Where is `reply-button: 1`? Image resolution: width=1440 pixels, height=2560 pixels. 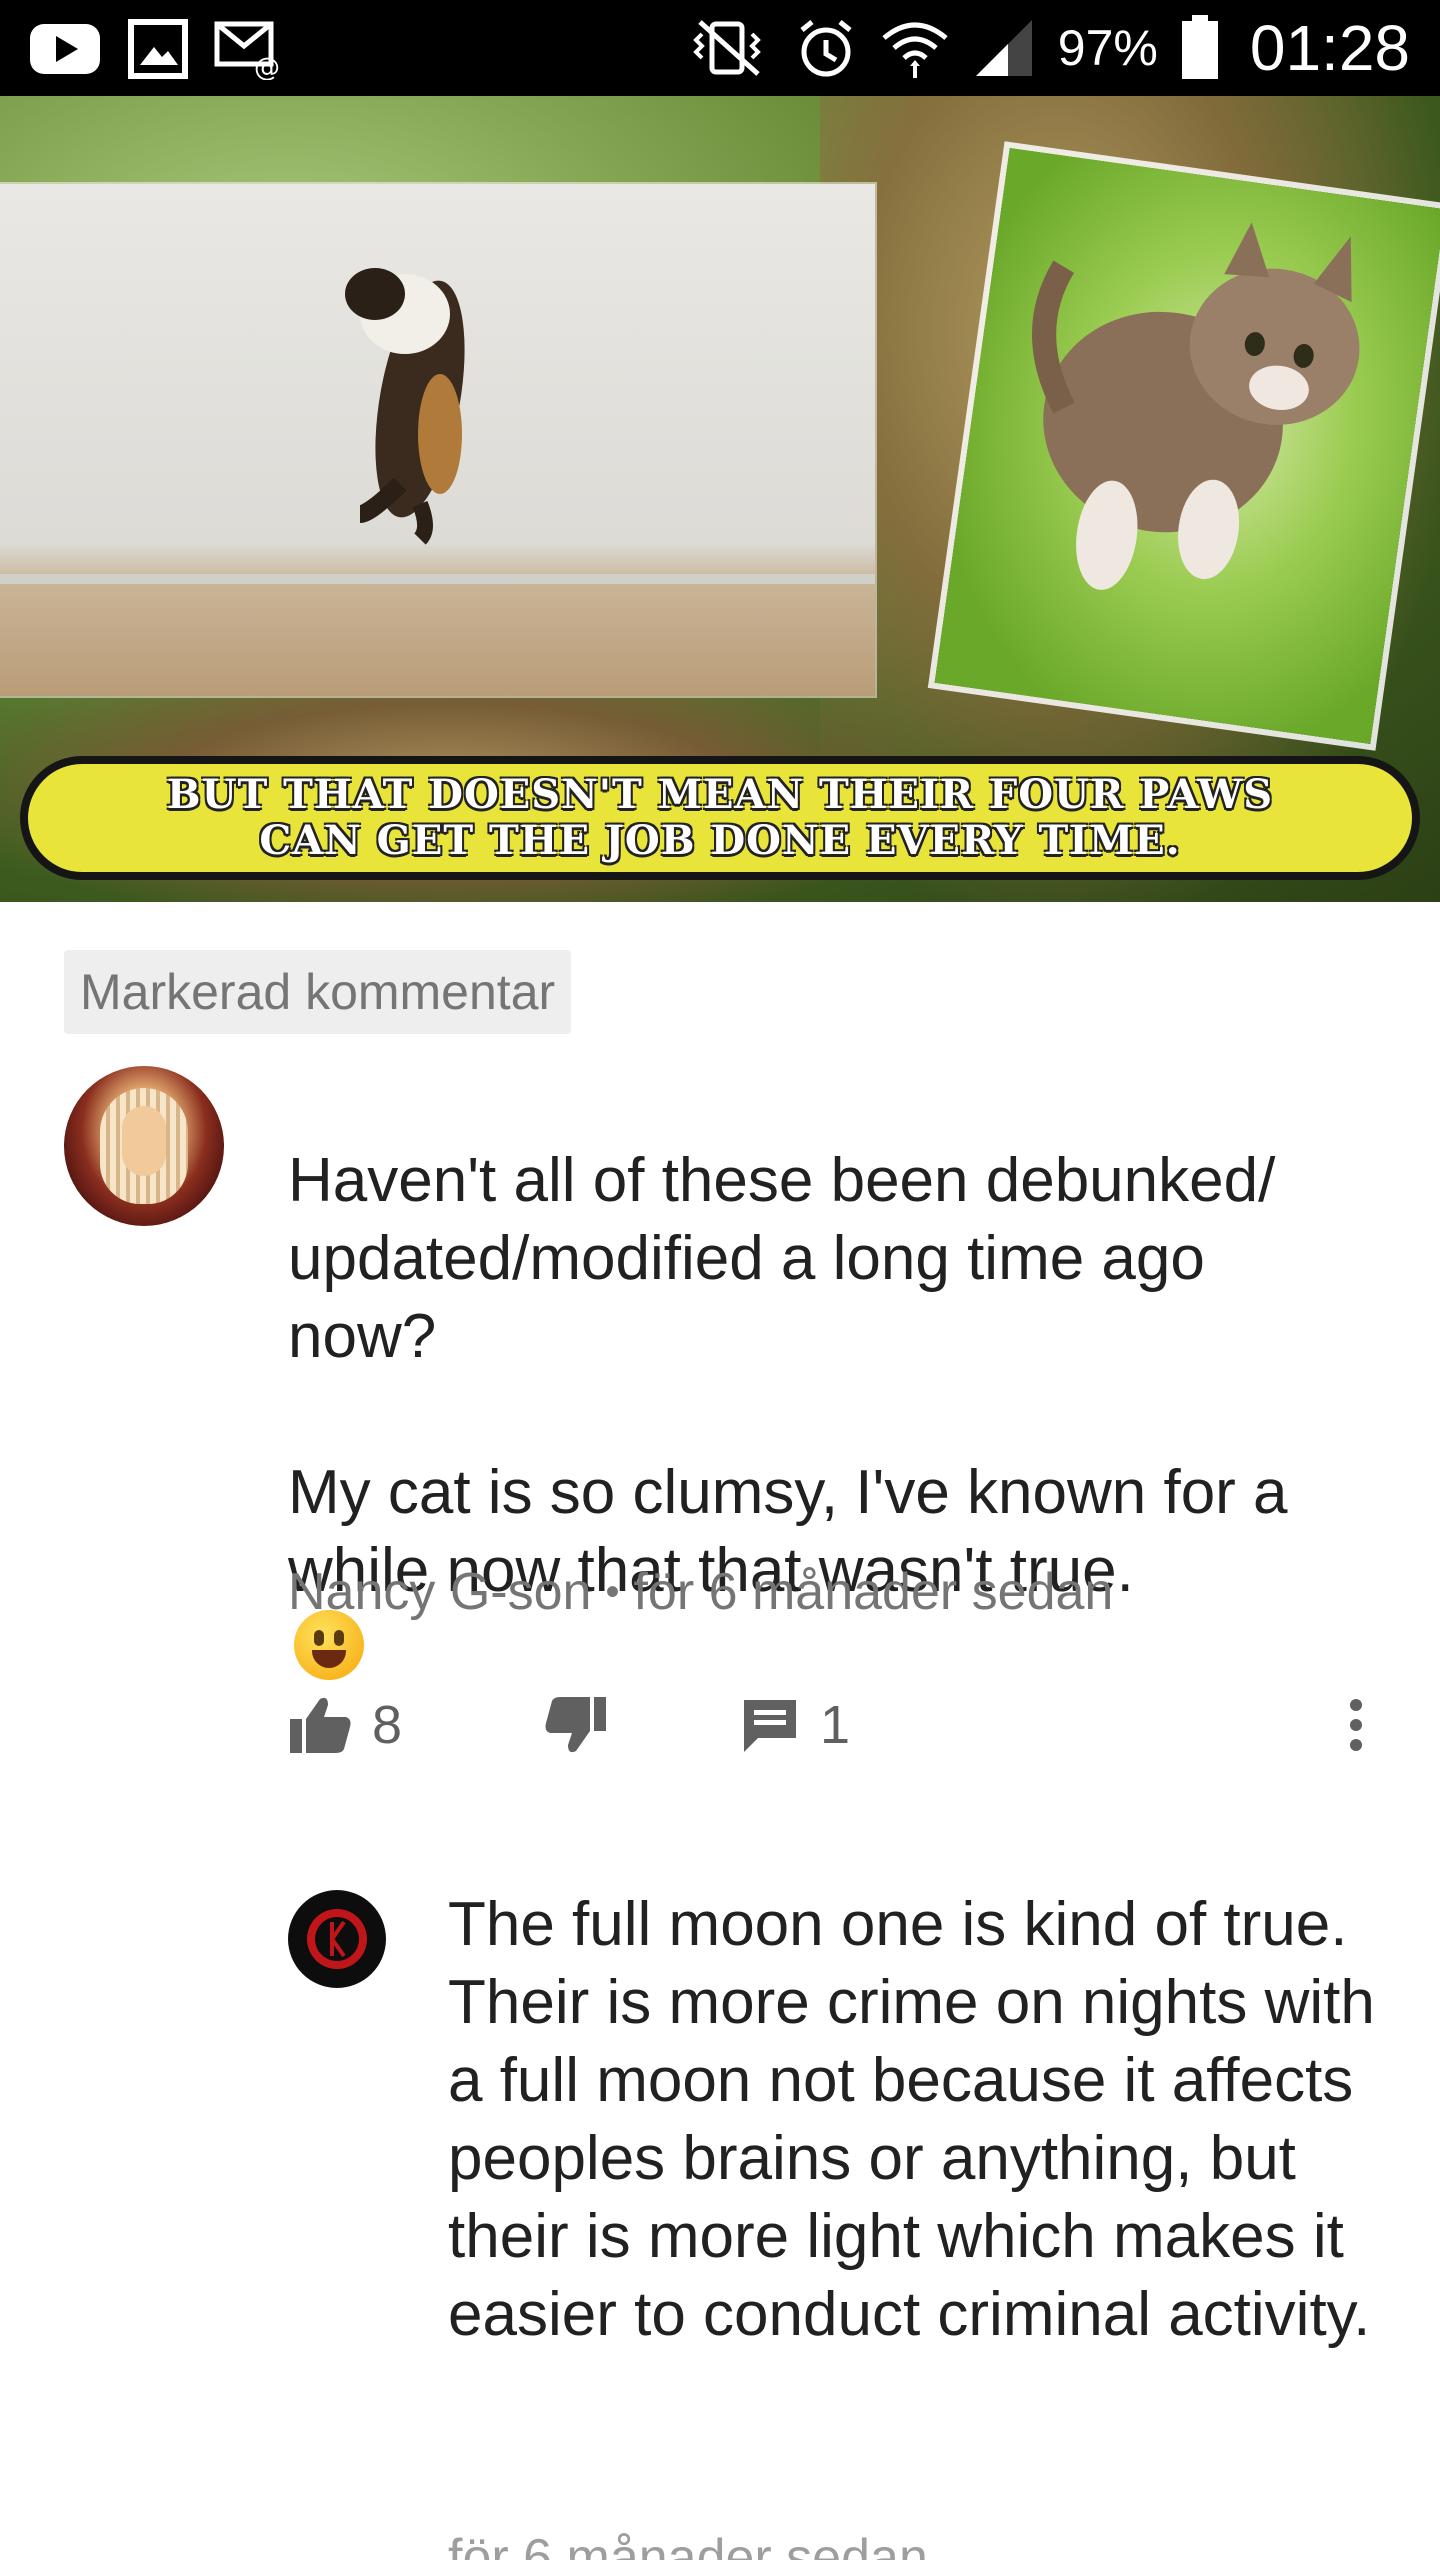 reply-button: 1 is located at coordinates (795, 1725).